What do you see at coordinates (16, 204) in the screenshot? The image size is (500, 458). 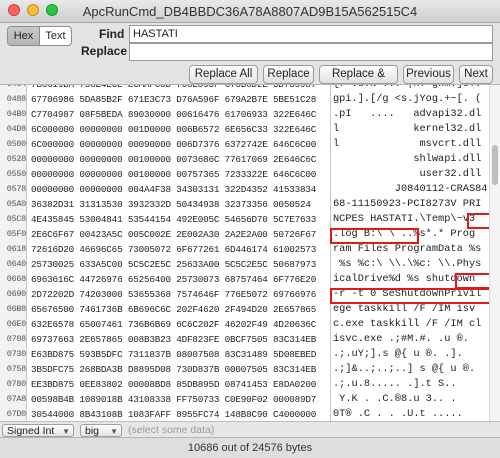 I see `row-offset: 05A0` at bounding box center [16, 204].